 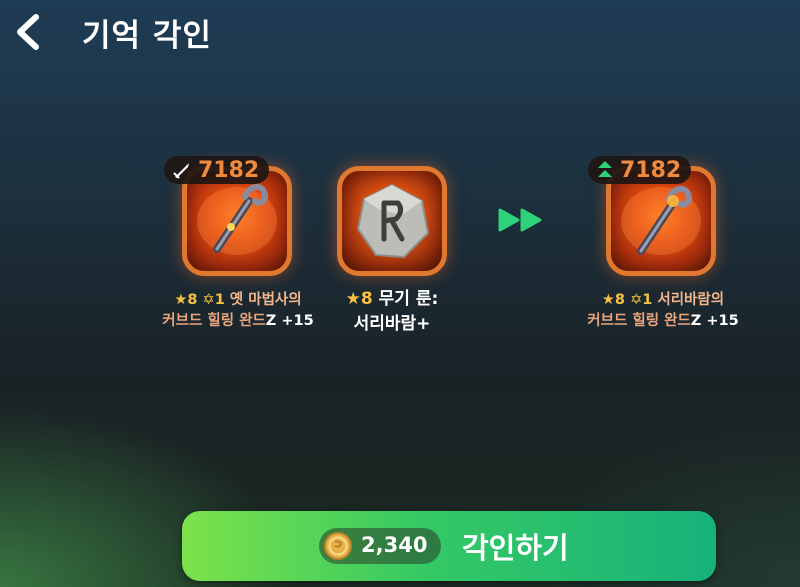 I want to click on engrave-button: 2,340 각인하기, so click(x=449, y=546).